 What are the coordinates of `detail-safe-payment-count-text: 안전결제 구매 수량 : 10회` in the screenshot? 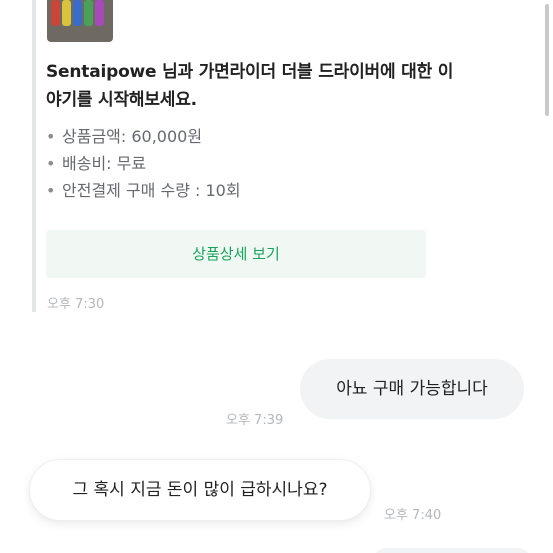 It's located at (151, 190).